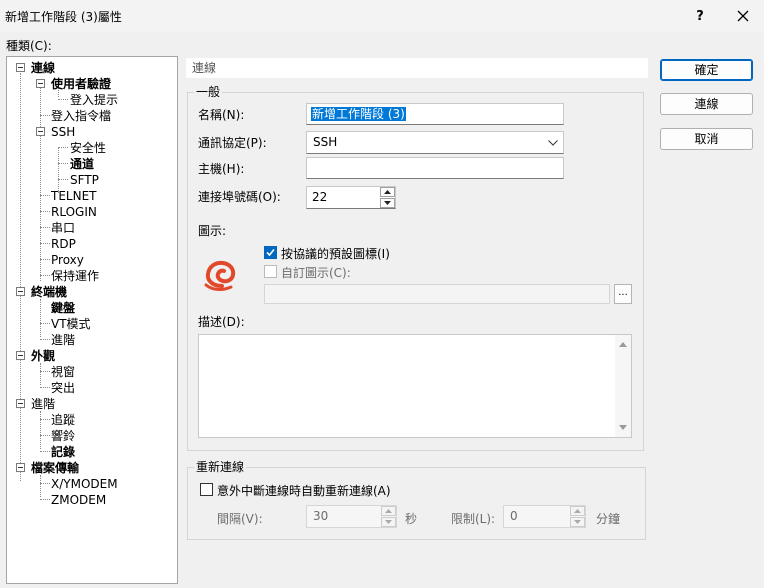 Image resolution: width=764 pixels, height=588 pixels. Describe the element at coordinates (63, 132) in the screenshot. I see `tree-item-ssh: SSH` at that location.